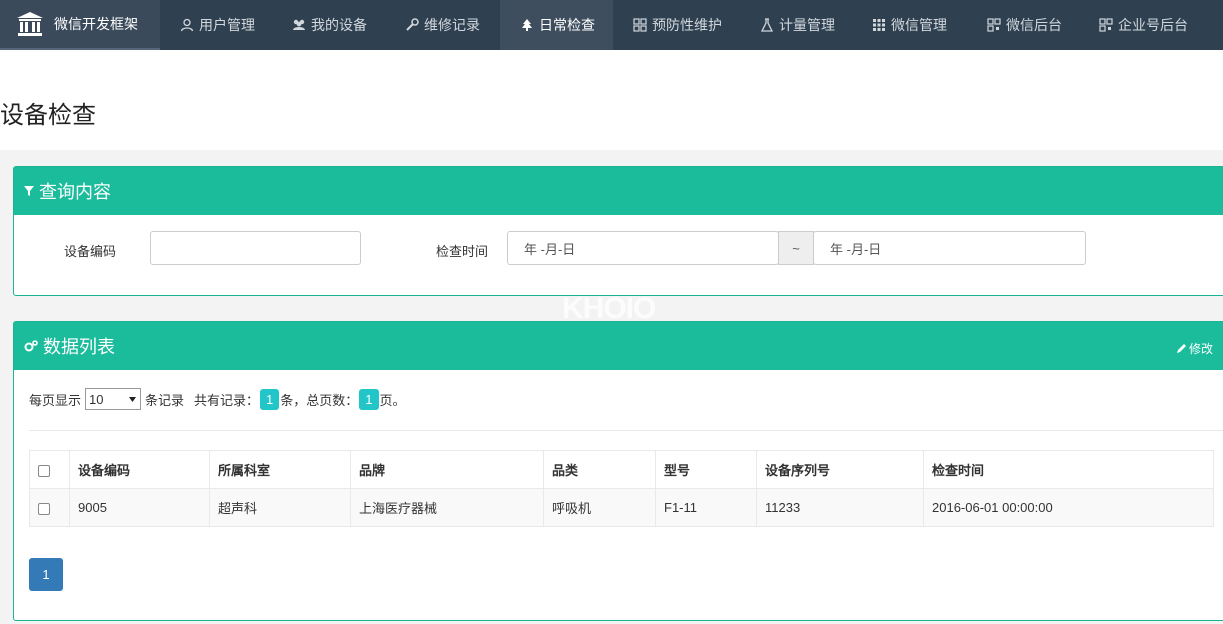  Describe the element at coordinates (1068, 469) in the screenshot. I see `column-header: 检查时间` at that location.